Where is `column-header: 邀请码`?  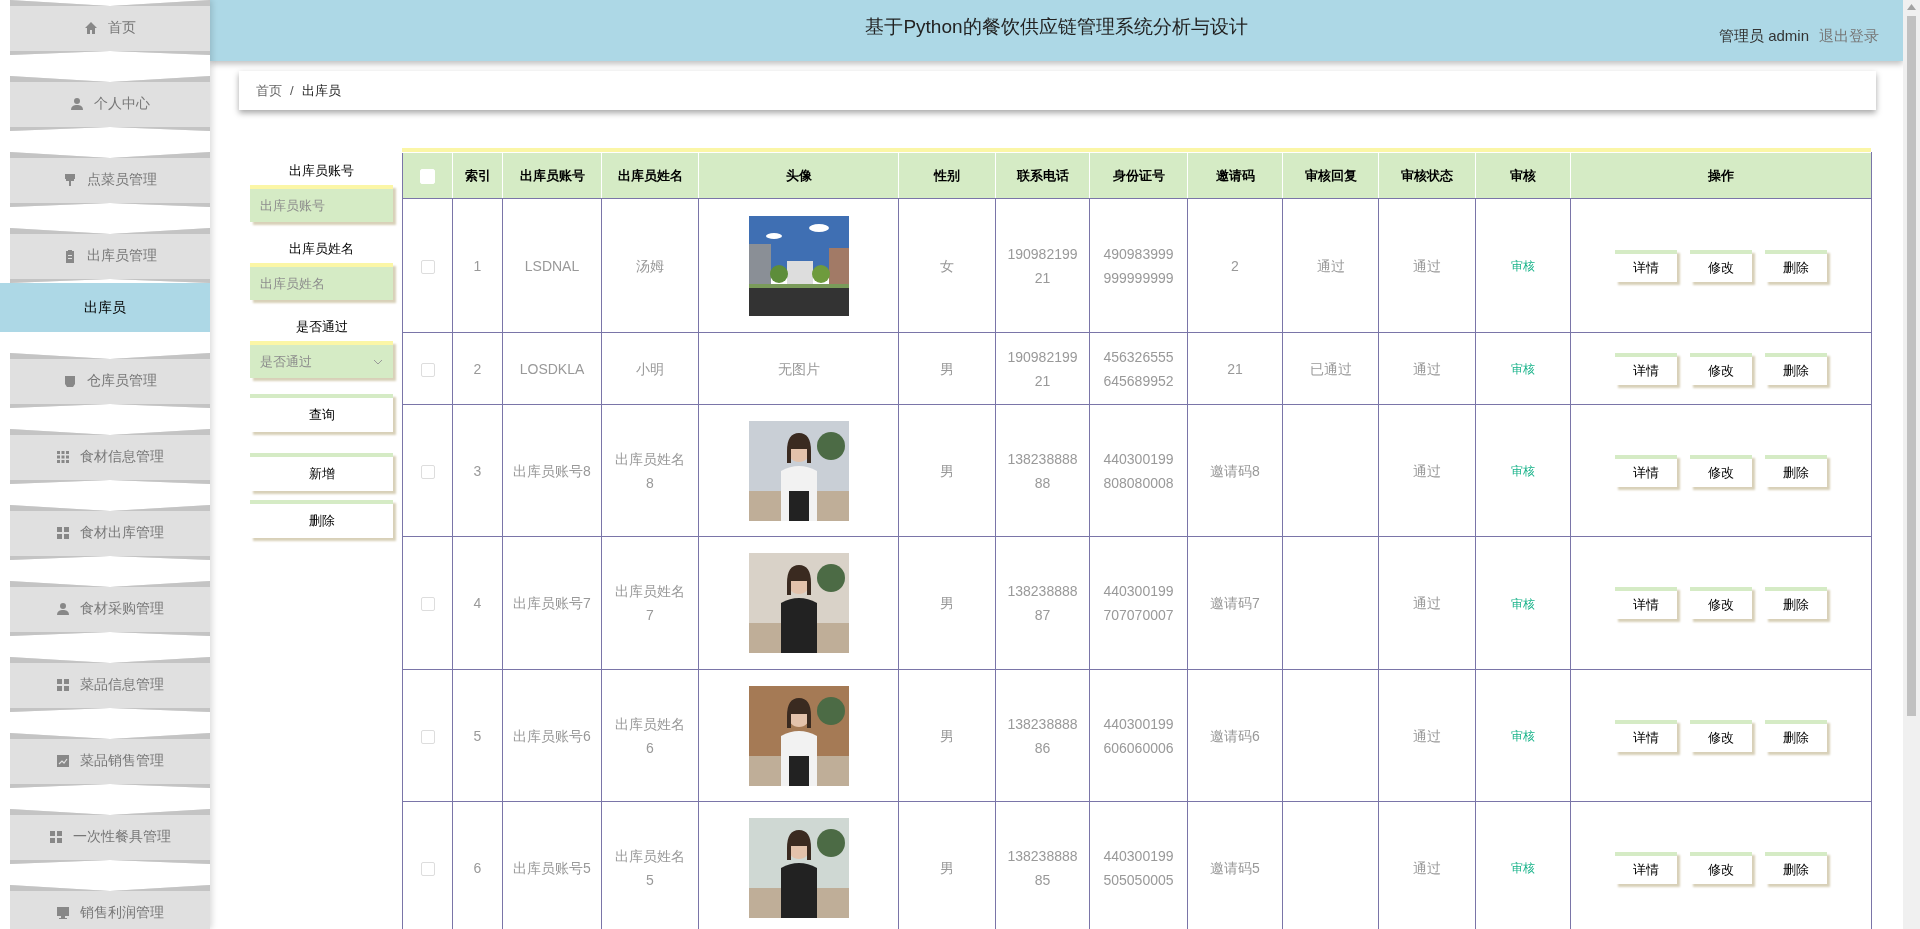
column-header: 邀请码 is located at coordinates (1235, 175).